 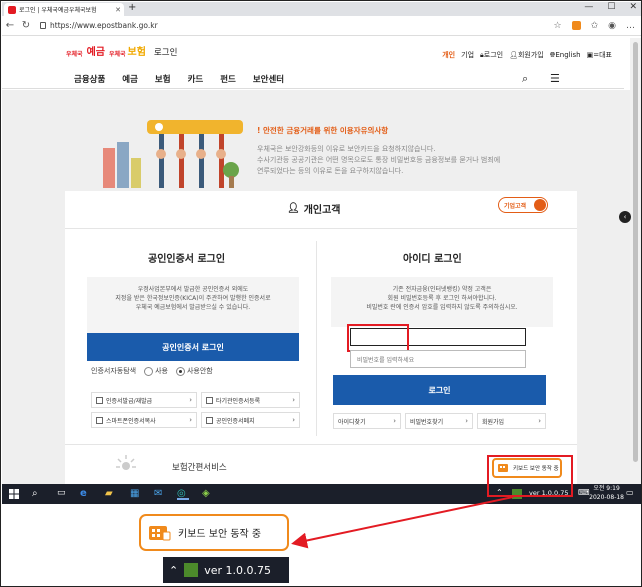 What do you see at coordinates (632, 494) in the screenshot?
I see `notification-icon: ▭` at bounding box center [632, 494].